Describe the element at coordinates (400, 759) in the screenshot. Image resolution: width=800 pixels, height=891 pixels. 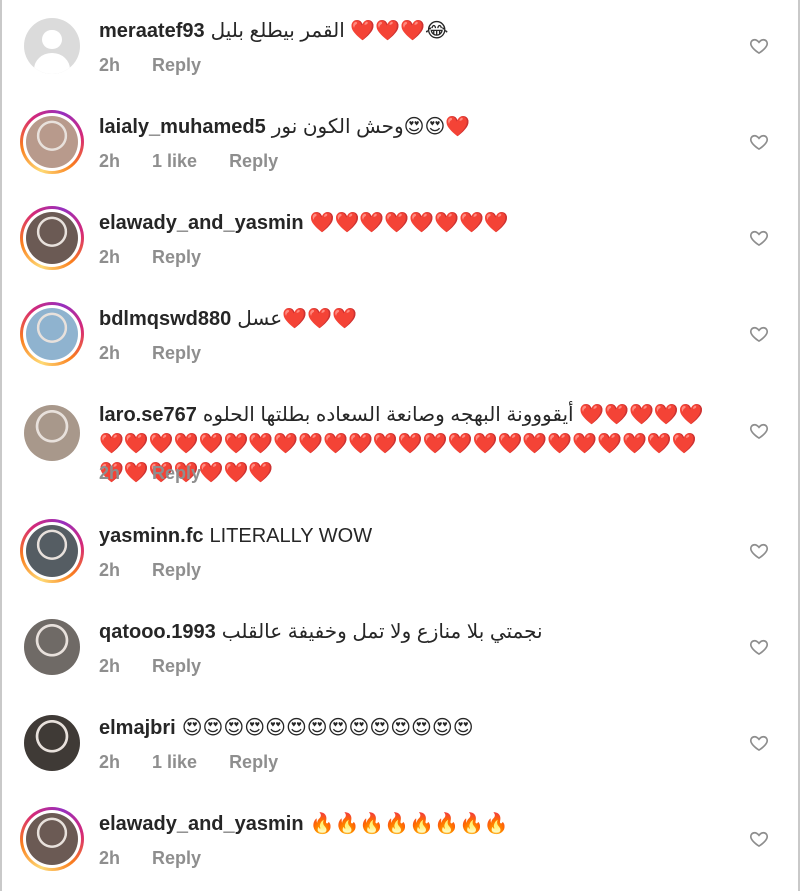
I see `comment-row: elmajbri 😍😍😍😍😍😍😍😍😍😍😍😍😍😍 2h 1 like Reply` at that location.